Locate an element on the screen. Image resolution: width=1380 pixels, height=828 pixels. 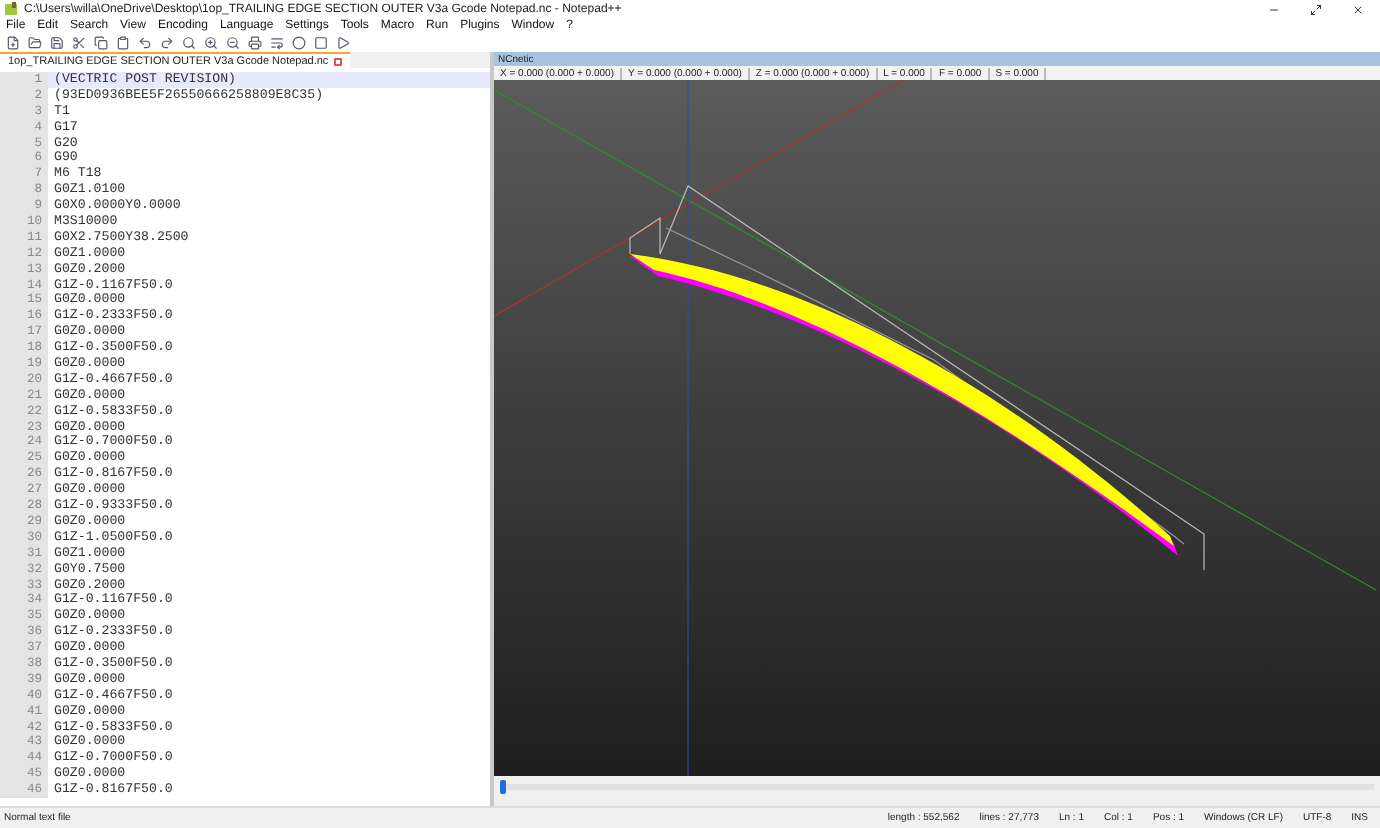
copy-icon is located at coordinates (100, 43).